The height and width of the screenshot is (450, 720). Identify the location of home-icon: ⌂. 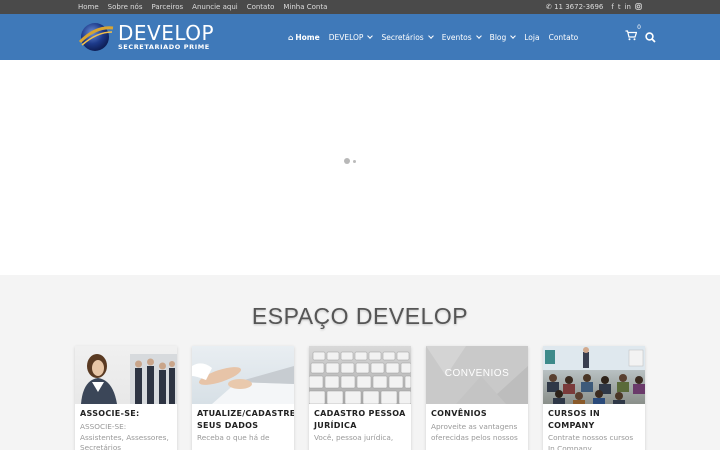
(291, 37).